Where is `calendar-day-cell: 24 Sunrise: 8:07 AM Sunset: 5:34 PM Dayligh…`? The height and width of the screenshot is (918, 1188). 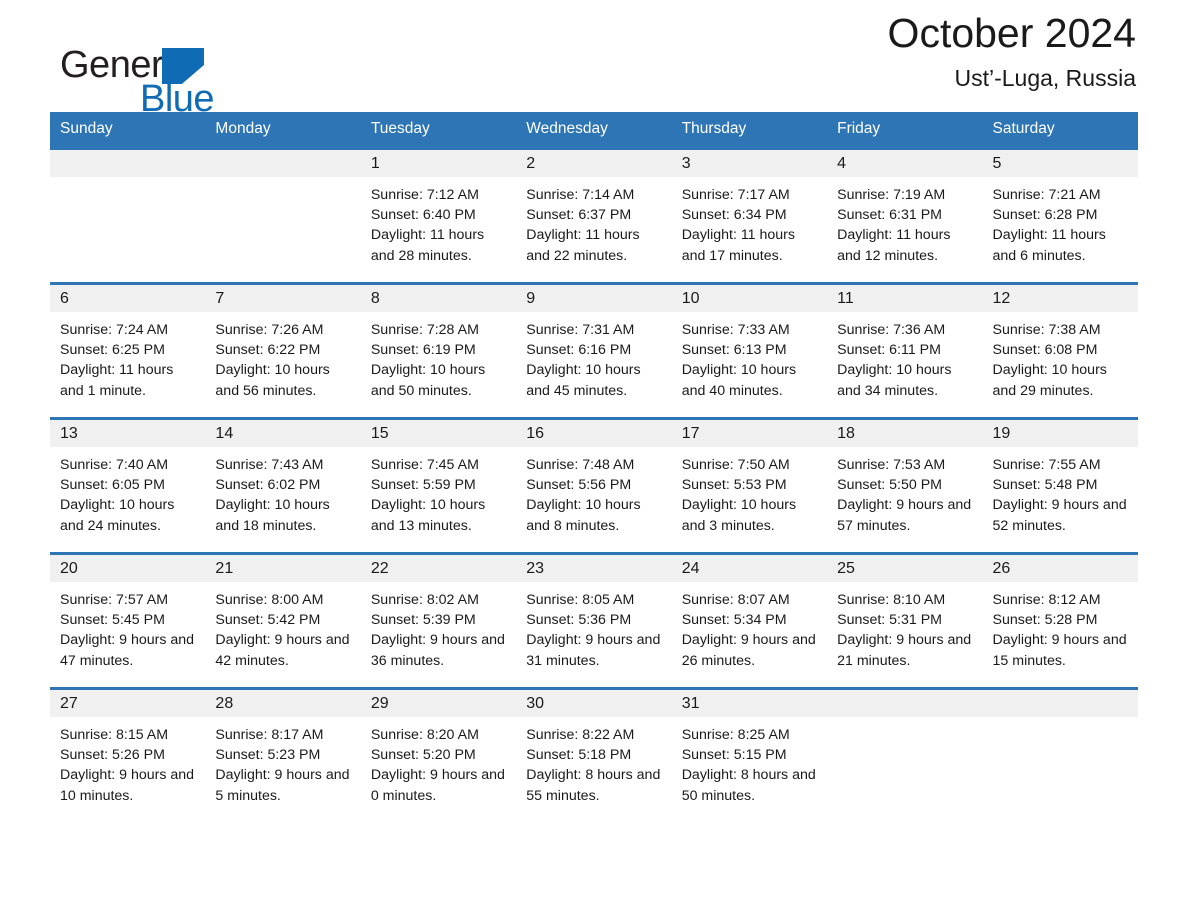
calendar-day-cell: 24 Sunrise: 8:07 AM Sunset: 5:34 PM Dayligh… is located at coordinates (749, 620).